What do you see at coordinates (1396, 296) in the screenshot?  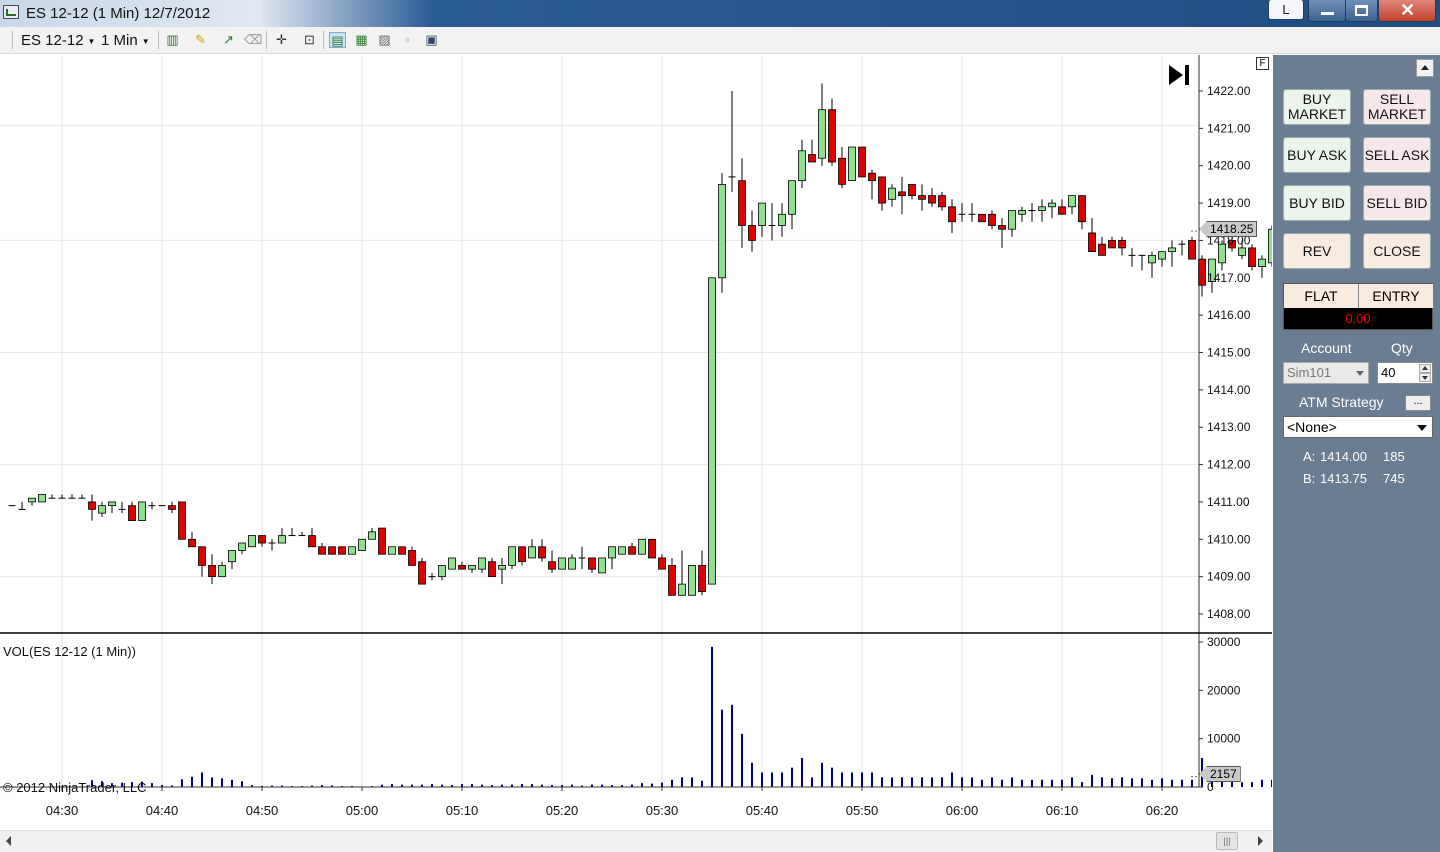 I see `position-entry: ENTRY` at bounding box center [1396, 296].